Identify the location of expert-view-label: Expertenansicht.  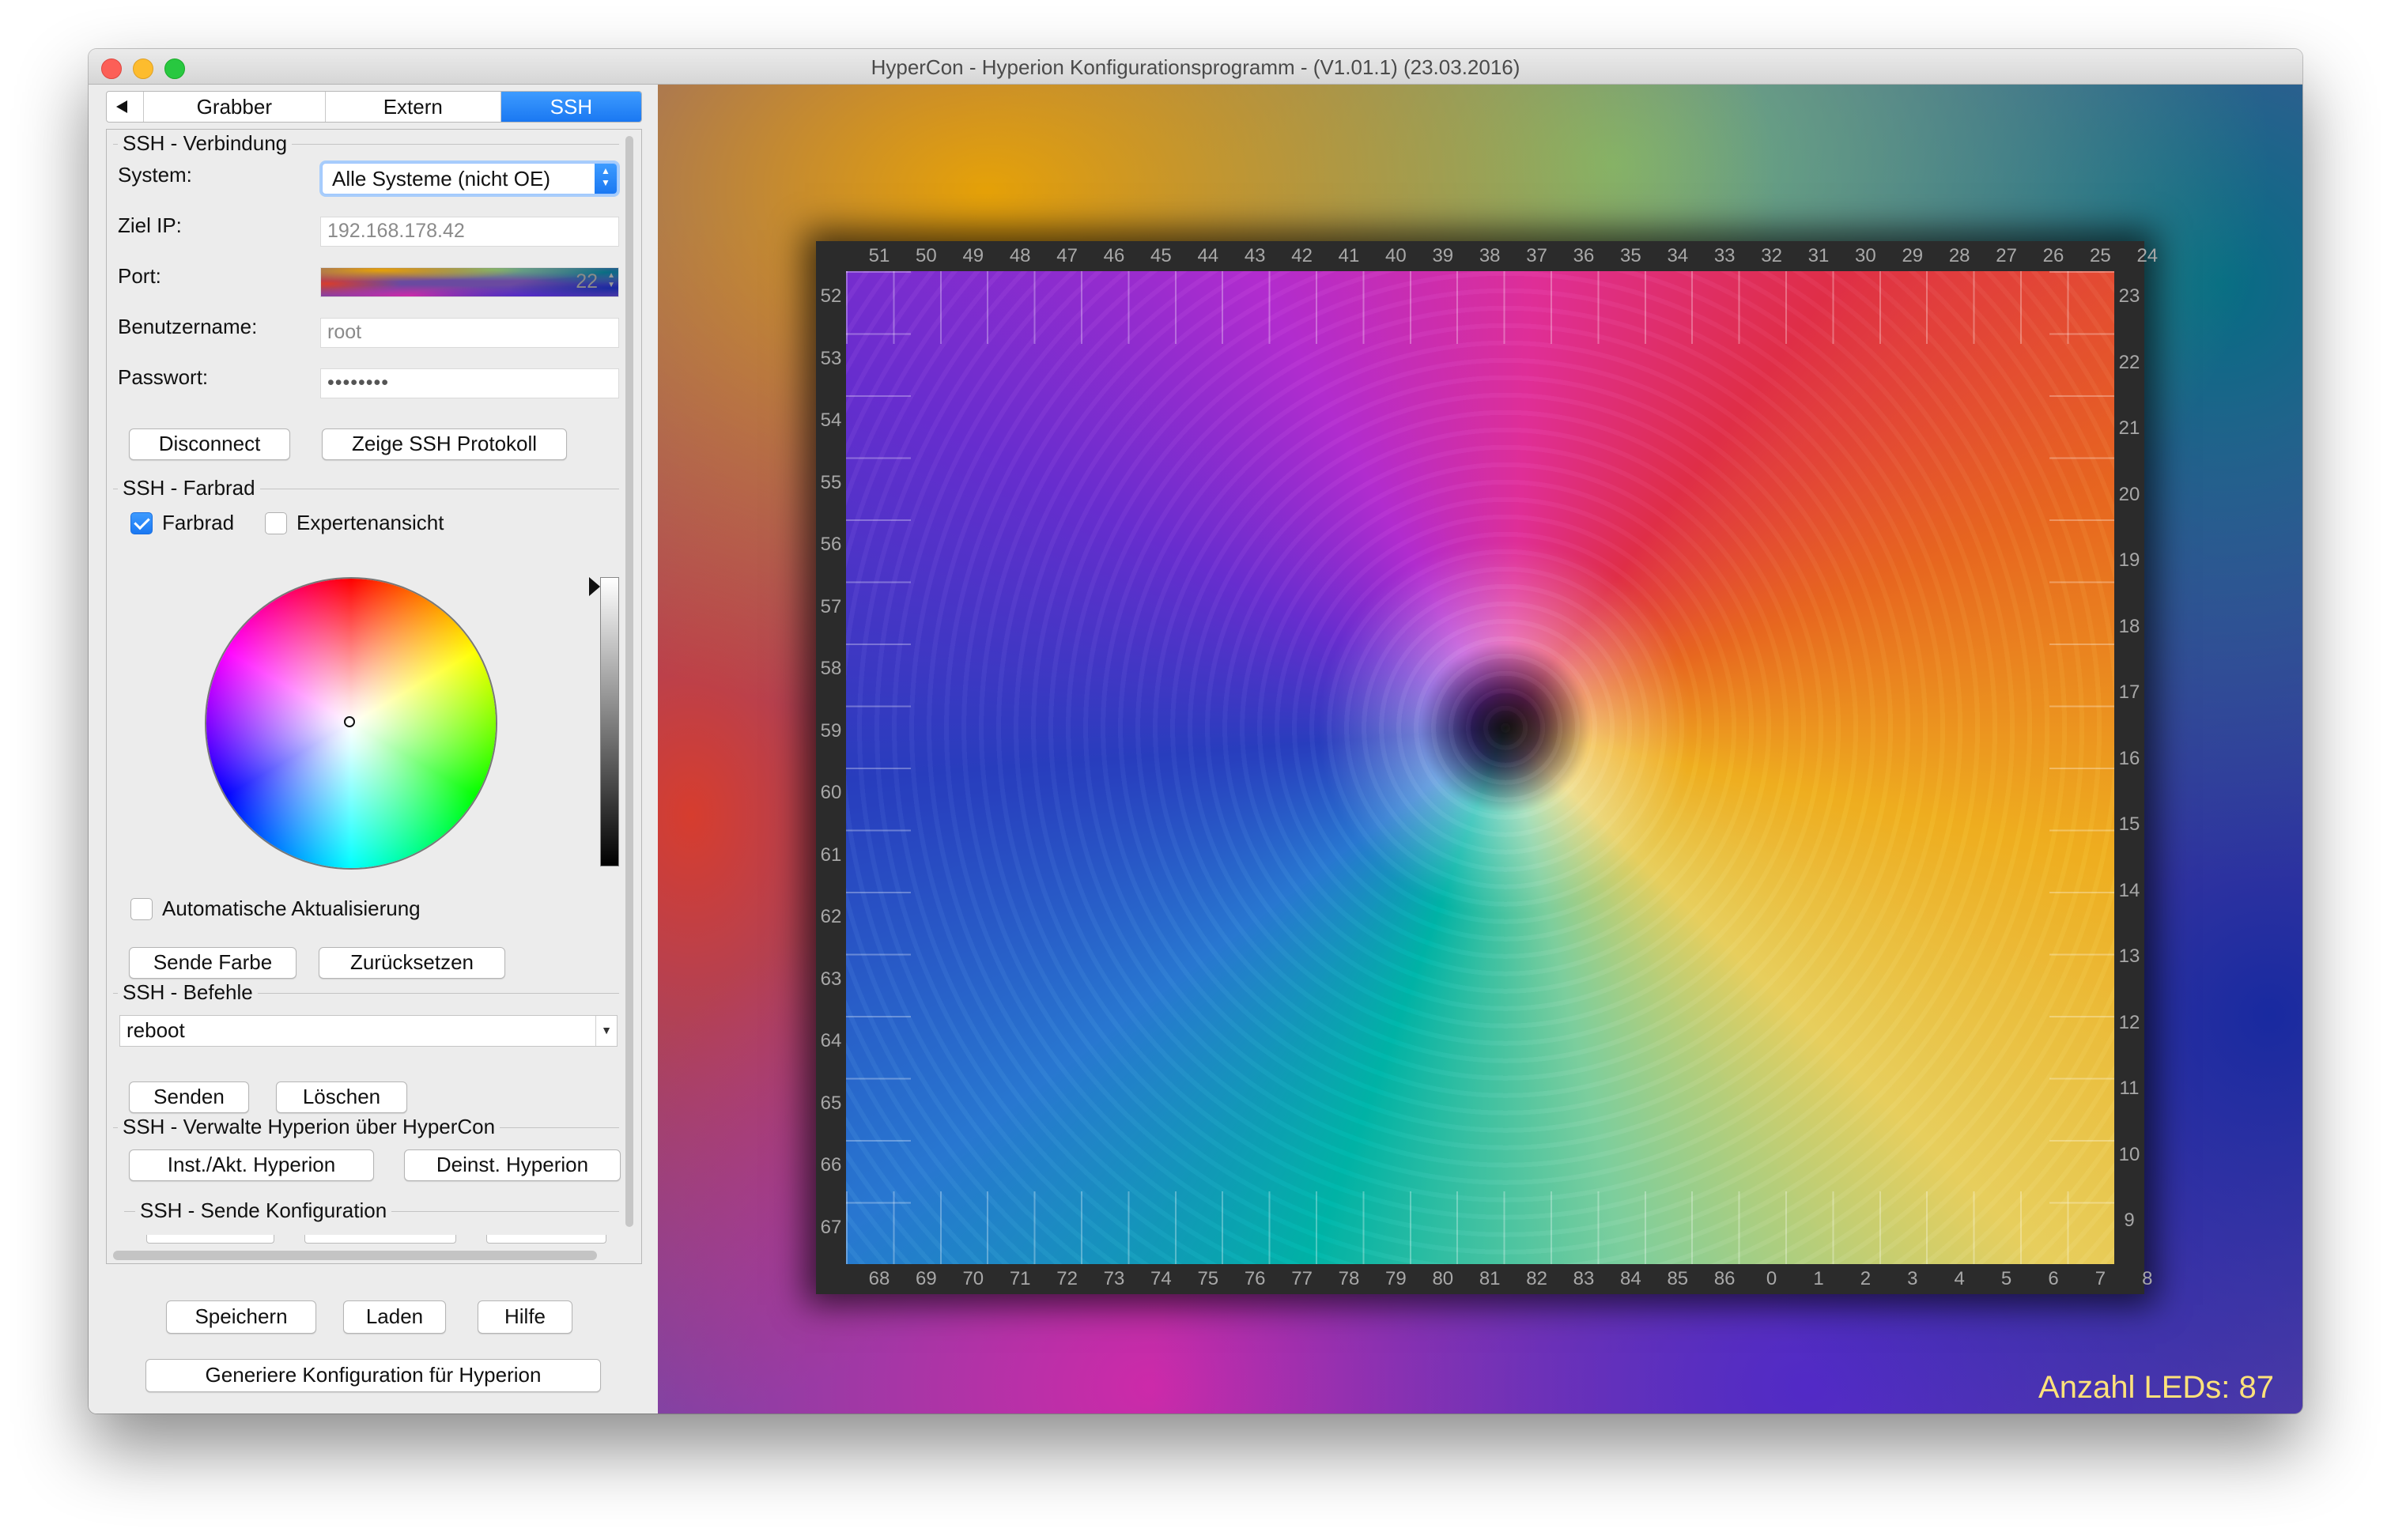
(370, 522).